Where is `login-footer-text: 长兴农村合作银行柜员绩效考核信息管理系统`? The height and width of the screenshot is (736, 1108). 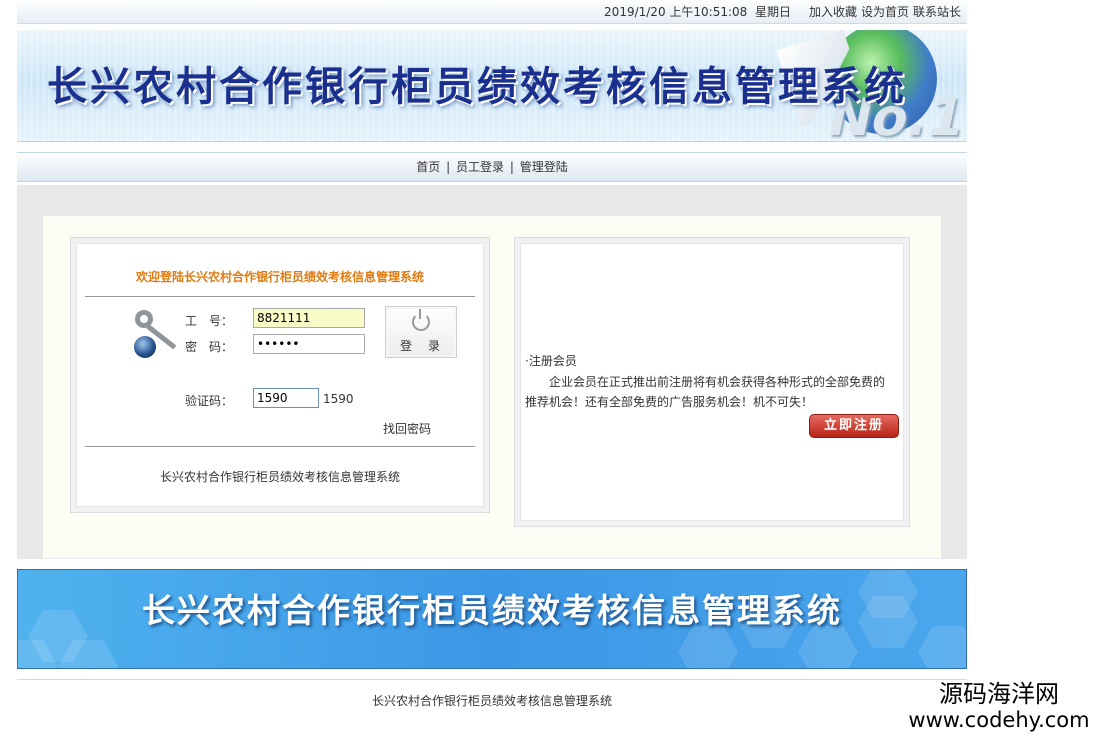 login-footer-text: 长兴农村合作银行柜员绩效考核信息管理系统 is located at coordinates (279, 477).